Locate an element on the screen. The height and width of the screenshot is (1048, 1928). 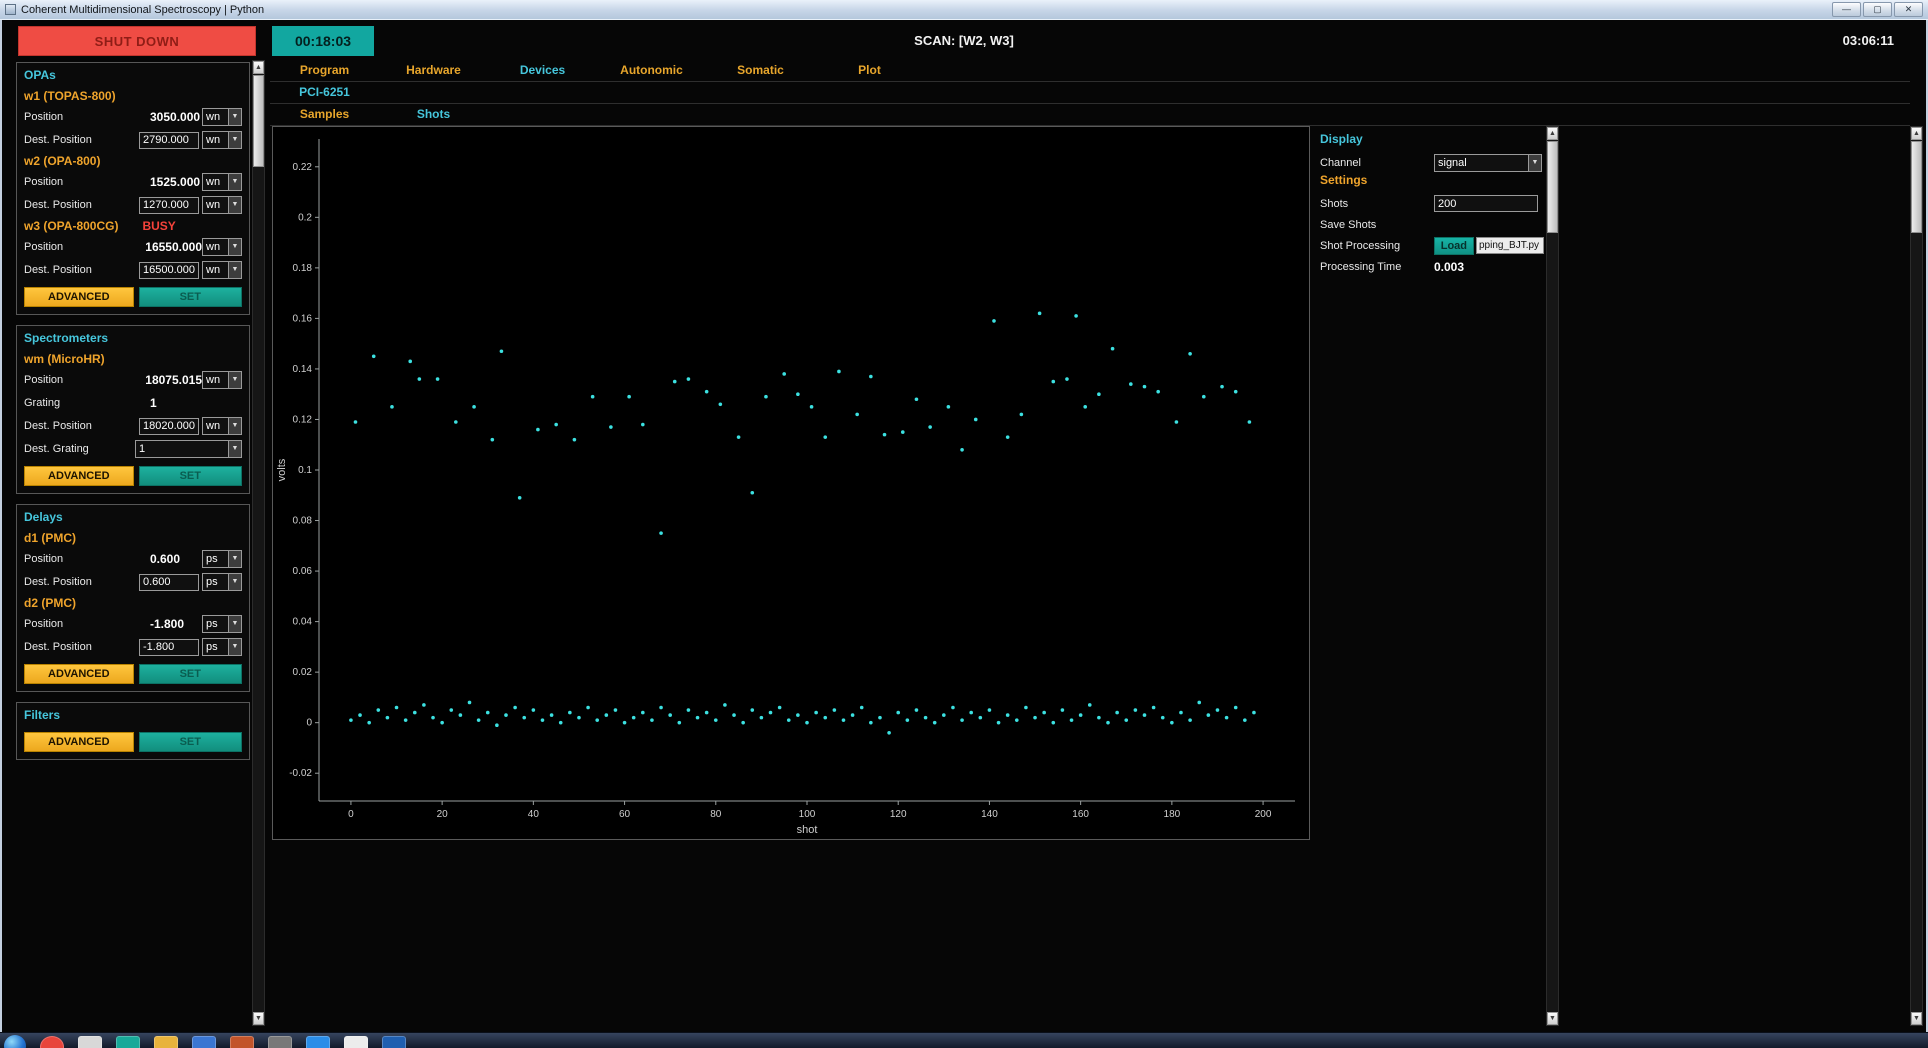
tab-somatic: Somatic is located at coordinates (760, 70).